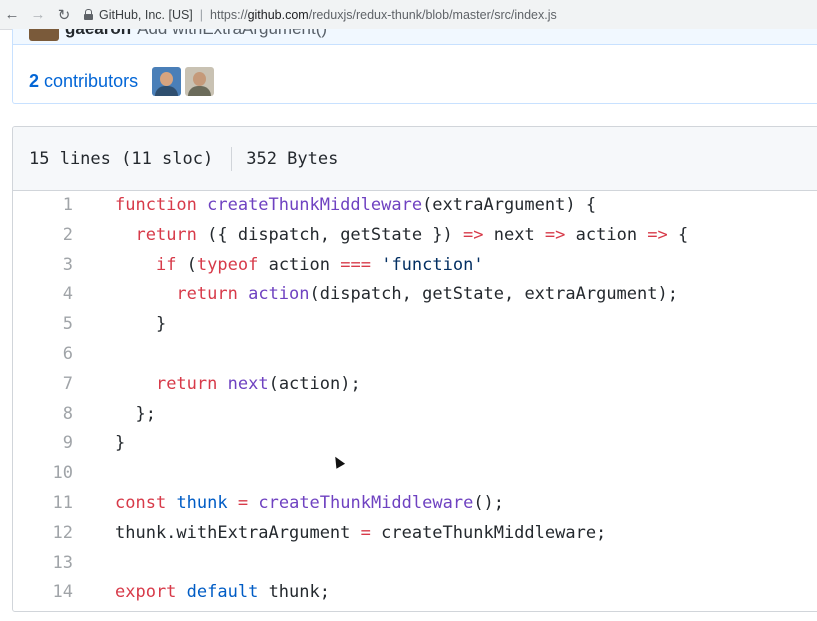 The width and height of the screenshot is (817, 621). I want to click on divider, so click(232, 158).